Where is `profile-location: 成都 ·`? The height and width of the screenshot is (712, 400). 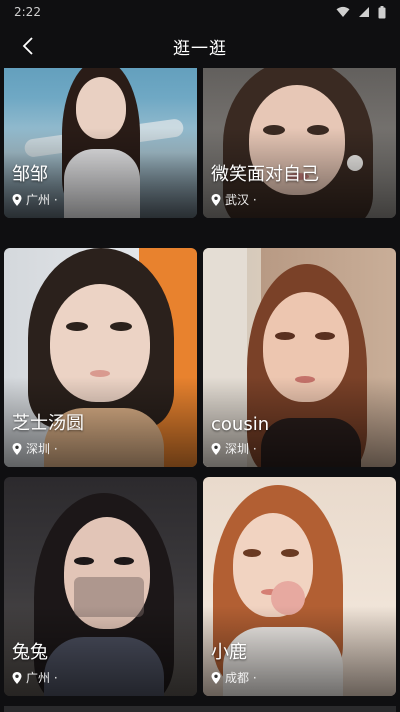
profile-location: 成都 · is located at coordinates (234, 677).